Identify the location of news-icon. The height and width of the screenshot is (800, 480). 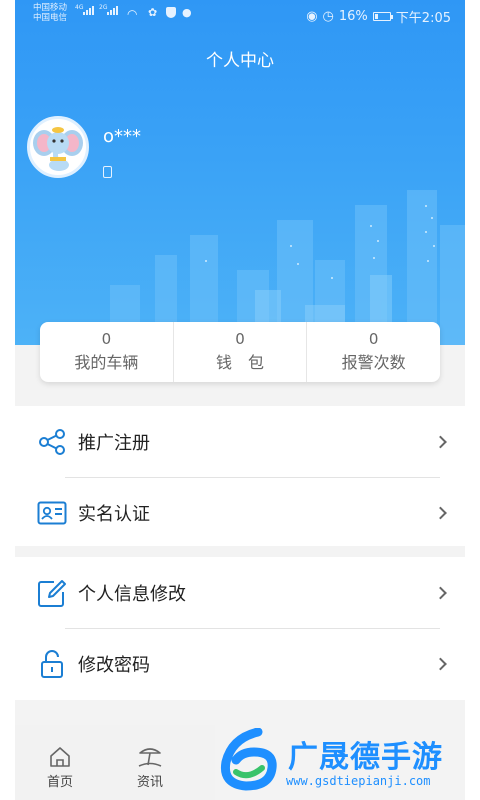
(150, 757).